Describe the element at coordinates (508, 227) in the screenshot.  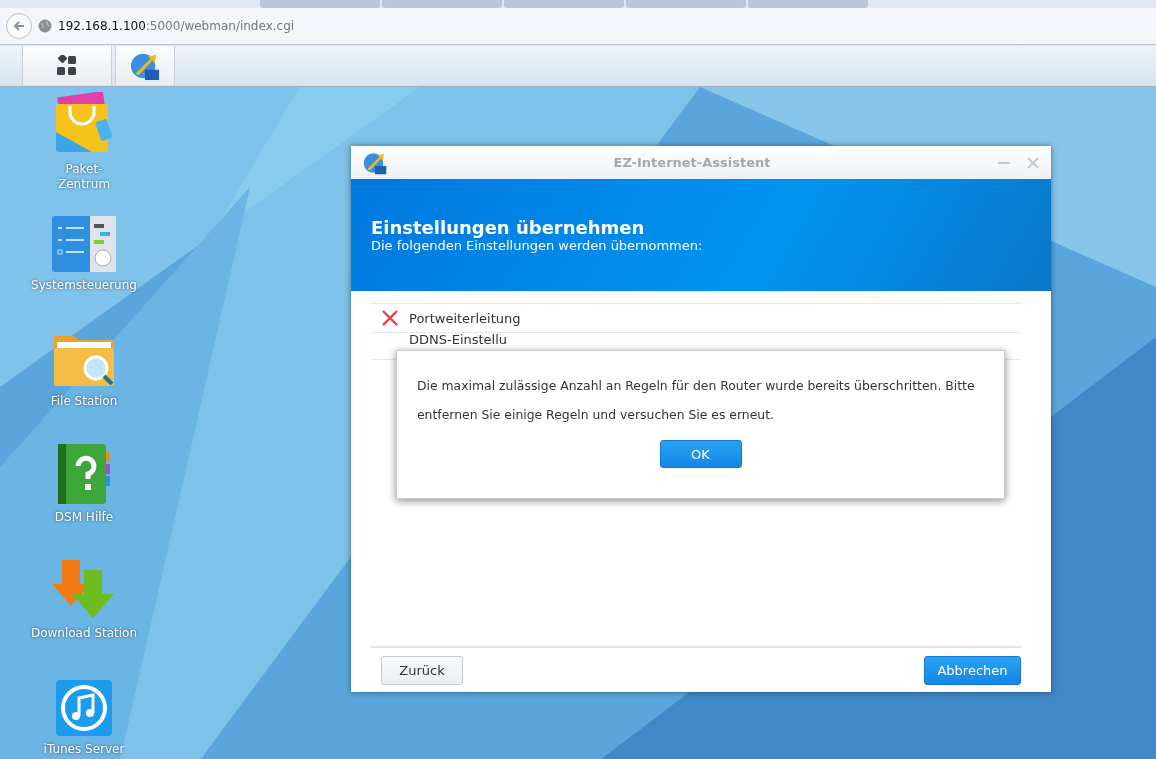
I see `wizard-heading: Einstellungen übernehmen` at that location.